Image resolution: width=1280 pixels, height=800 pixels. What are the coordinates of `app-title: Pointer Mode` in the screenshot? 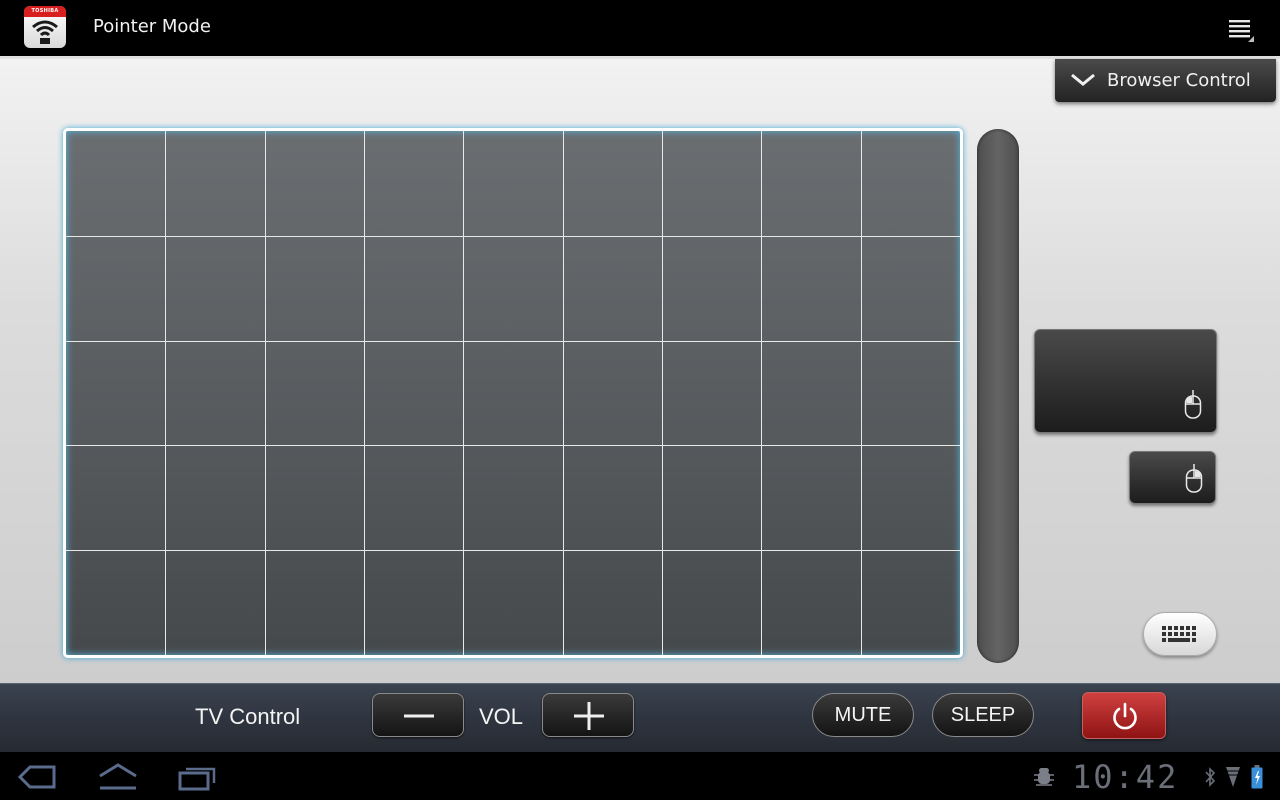 It's located at (152, 26).